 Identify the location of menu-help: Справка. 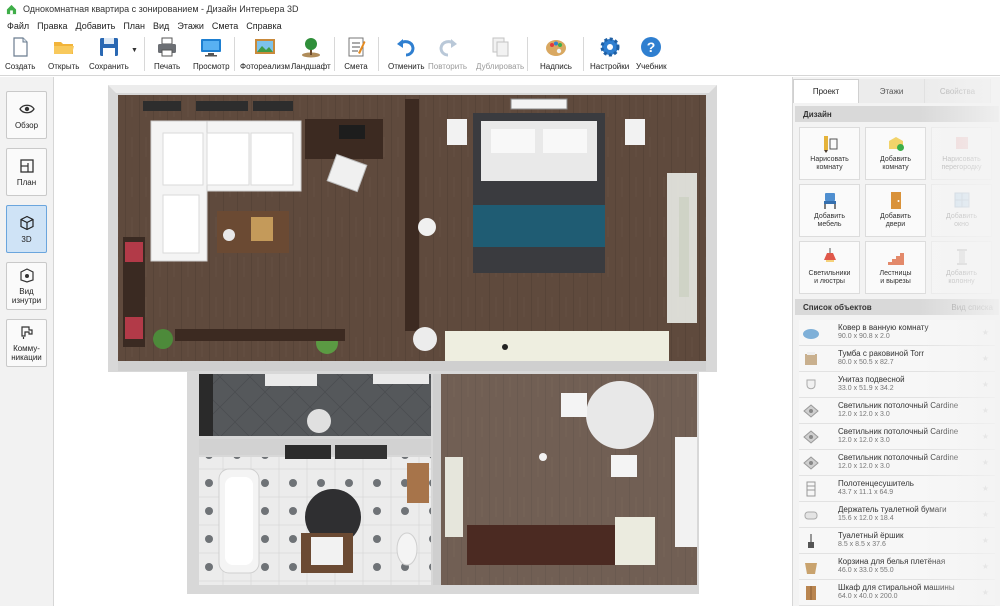
(263, 26).